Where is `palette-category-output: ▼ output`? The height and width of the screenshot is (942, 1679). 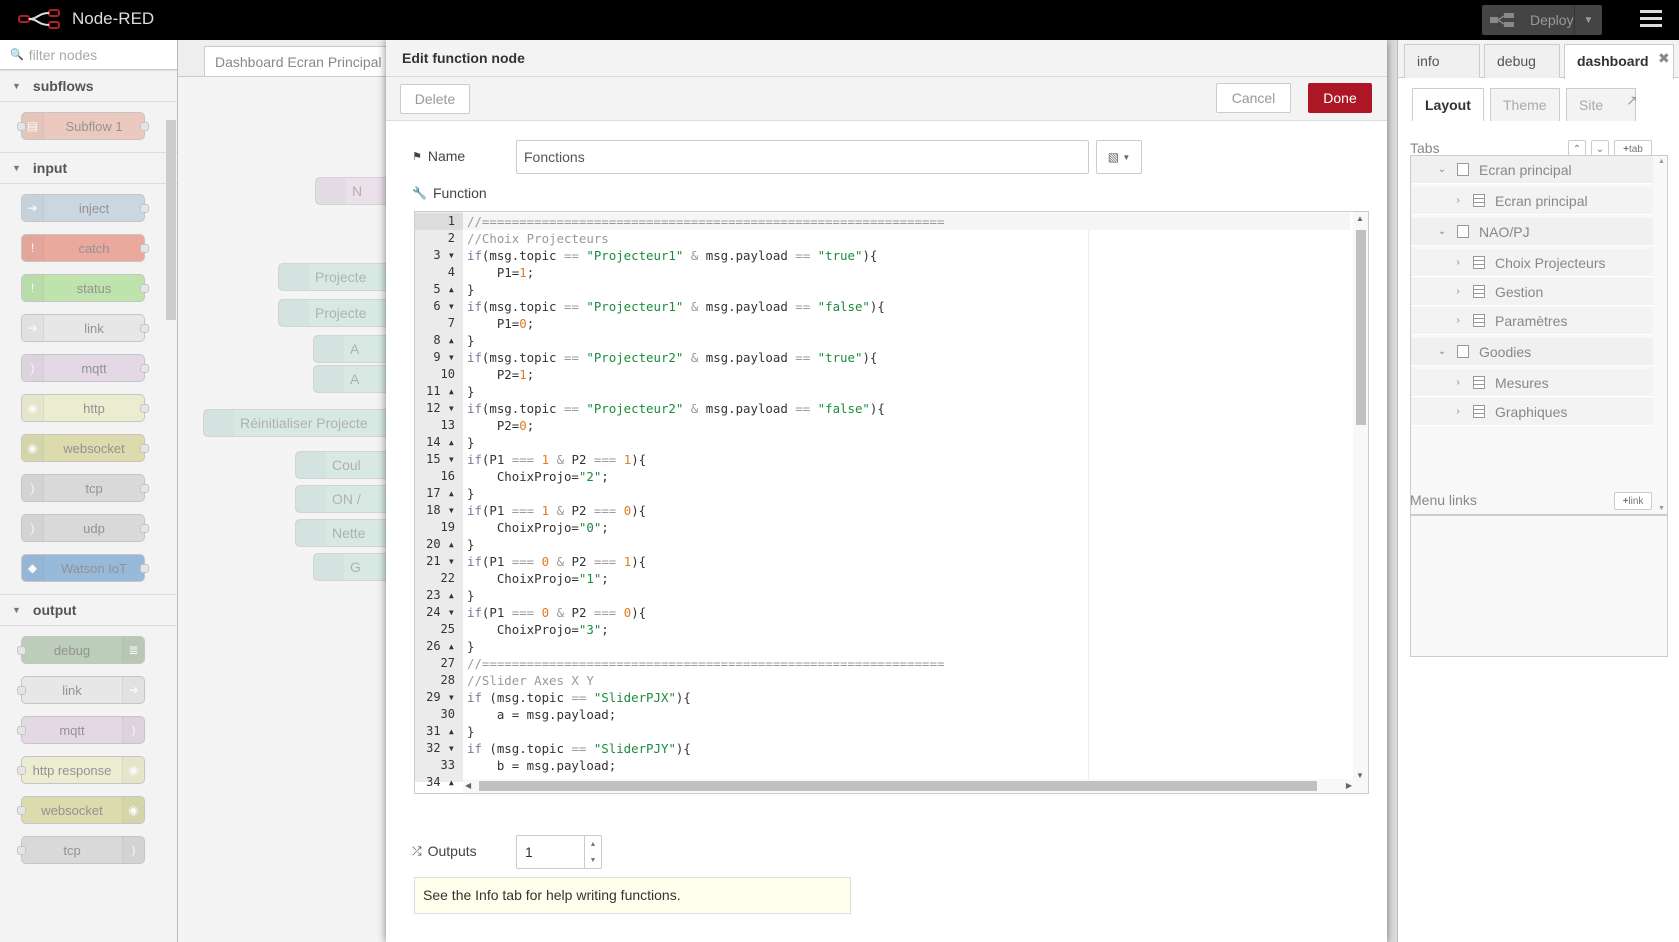 palette-category-output: ▼ output is located at coordinates (88, 610).